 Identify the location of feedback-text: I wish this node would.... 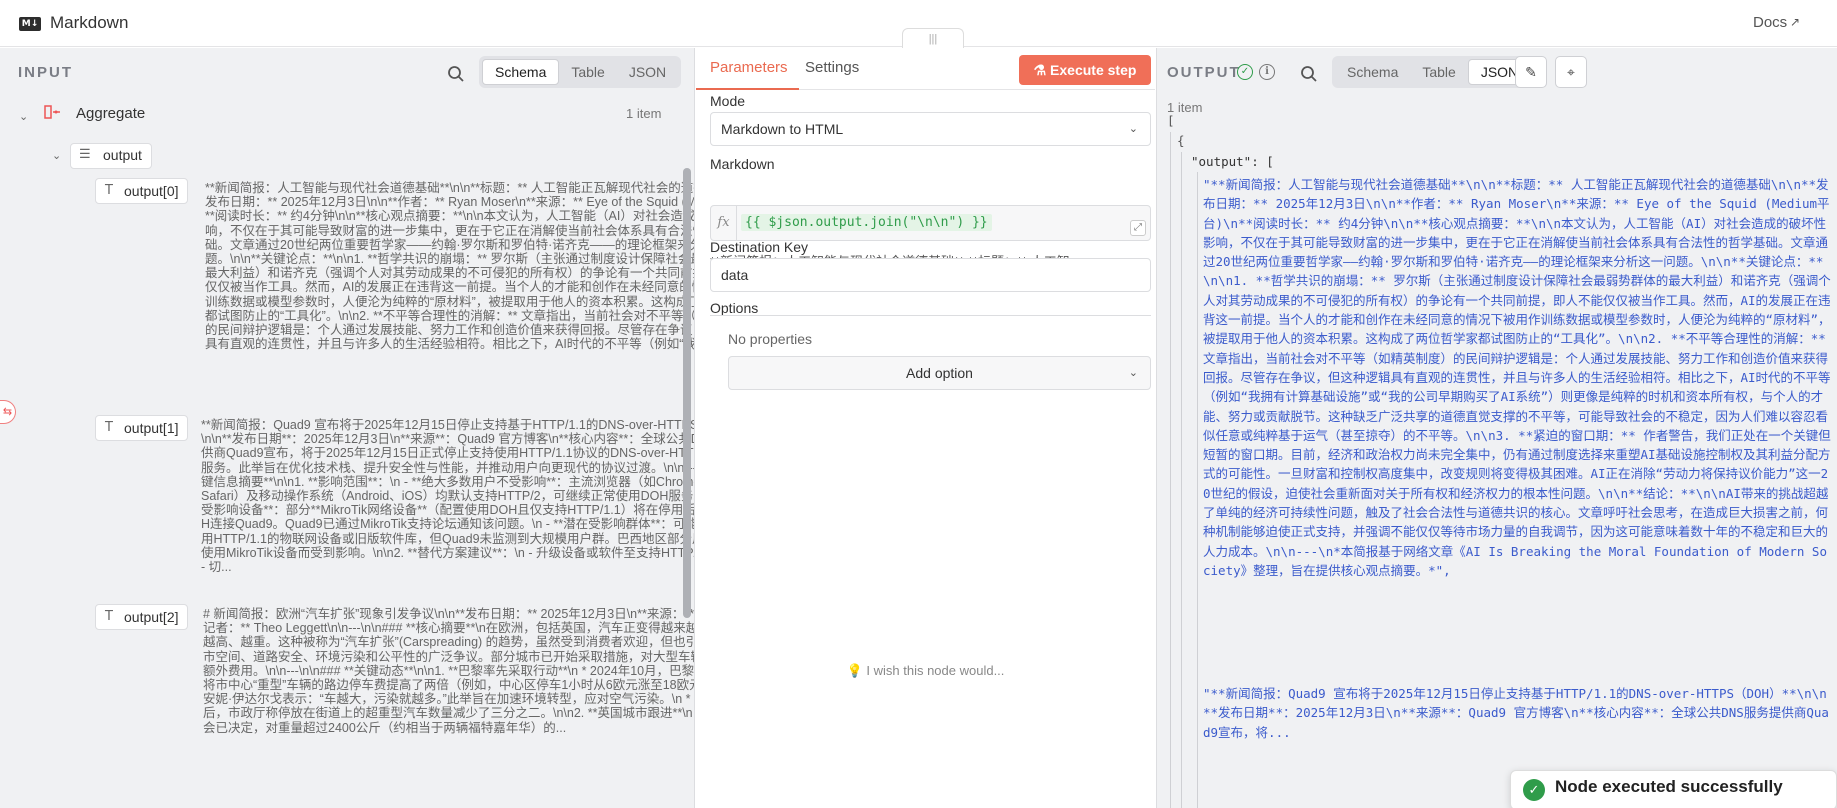
(935, 670).